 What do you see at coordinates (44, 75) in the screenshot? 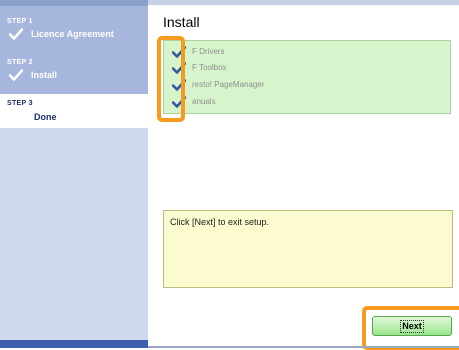
I see `step-label: Install` at bounding box center [44, 75].